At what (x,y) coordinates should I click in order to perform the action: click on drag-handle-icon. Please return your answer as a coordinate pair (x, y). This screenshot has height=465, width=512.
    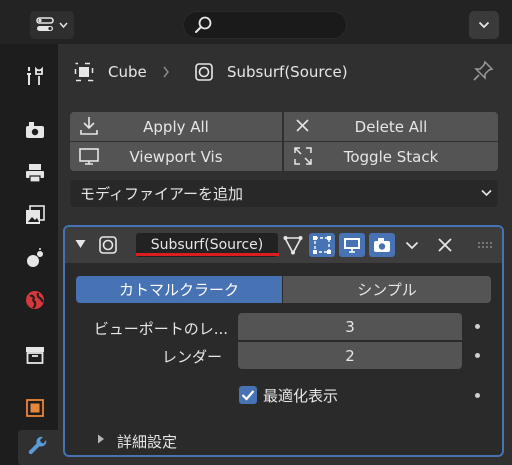
    Looking at the image, I should click on (485, 245).